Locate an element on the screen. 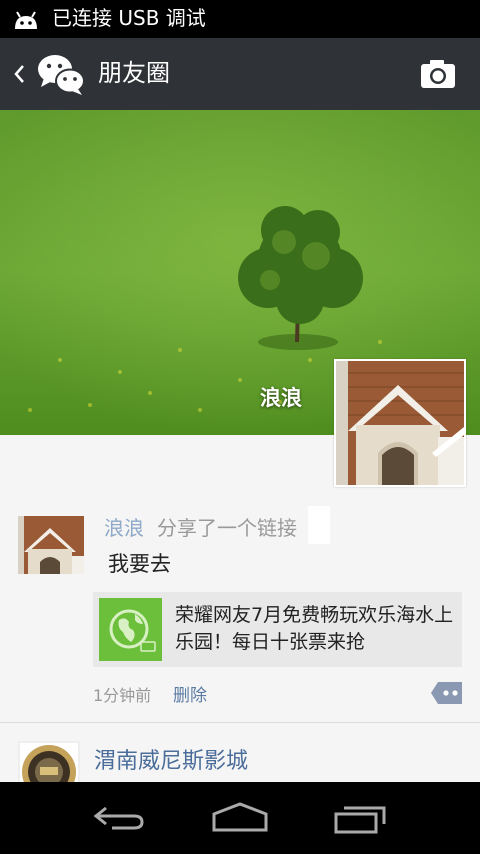  link-title: 荣耀网友7月免费畅玩欢乐海水上乐园！每日十张票来抢 is located at coordinates (314, 628).